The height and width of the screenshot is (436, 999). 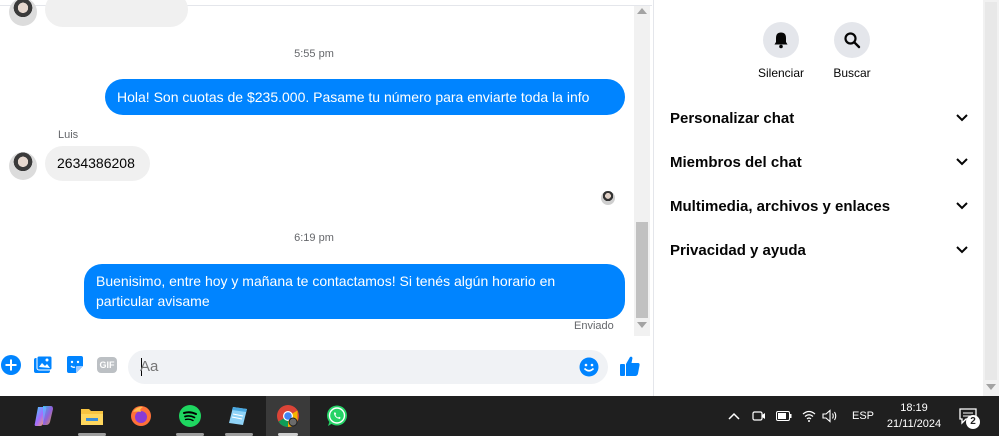 What do you see at coordinates (589, 367) in the screenshot?
I see `emoji-icon` at bounding box center [589, 367].